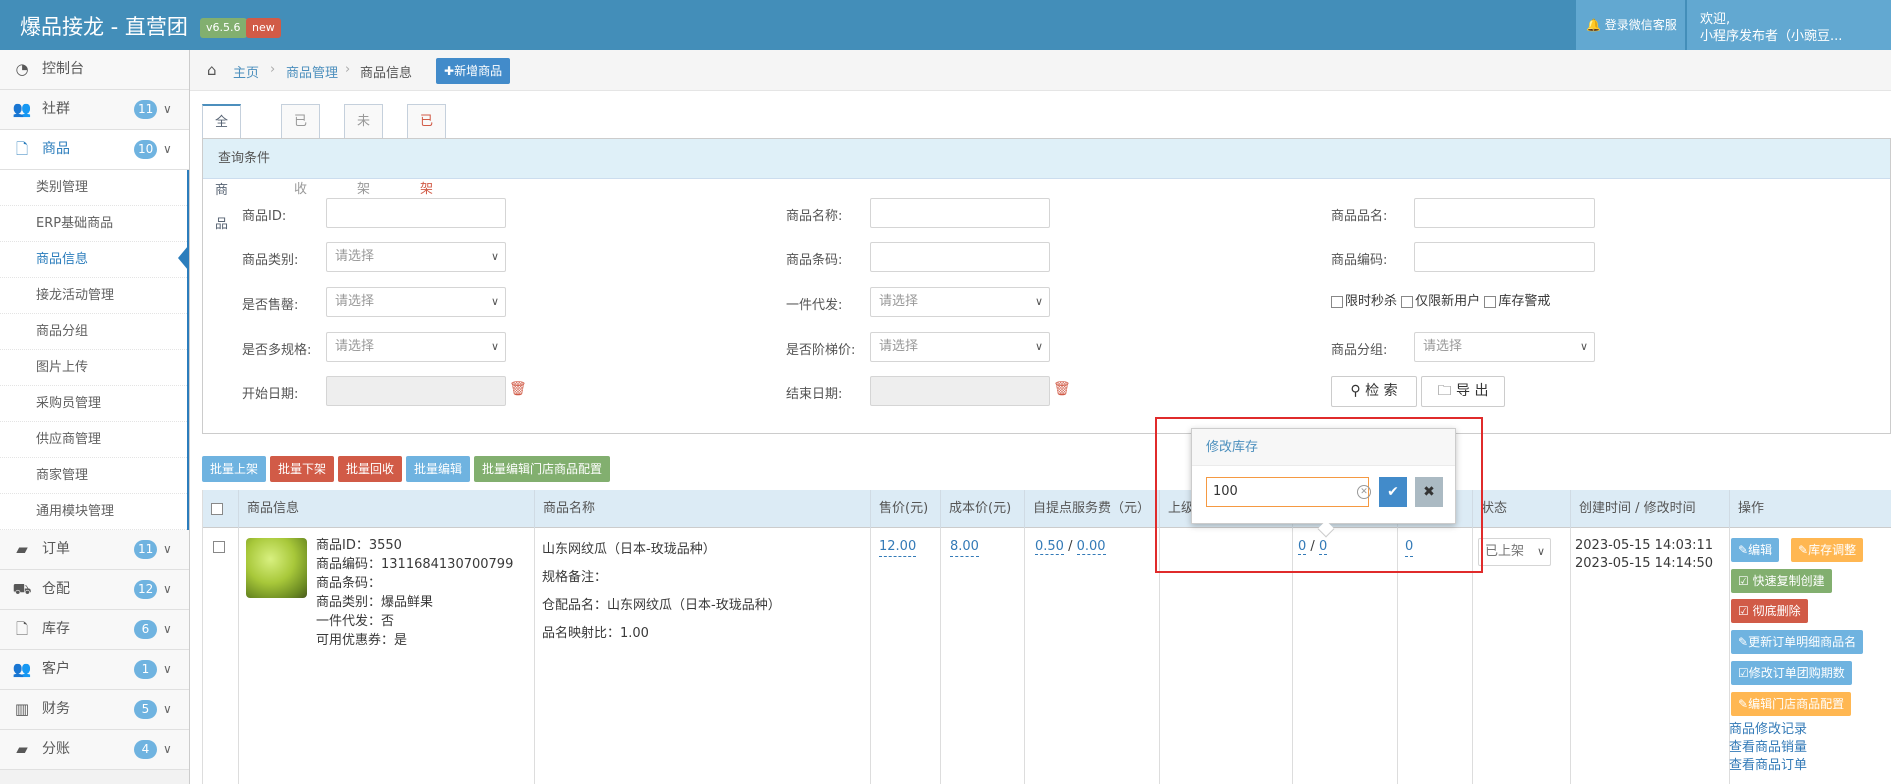  What do you see at coordinates (1791, 673) in the screenshot?
I see `update-period-button: ☑修改订单团购期数` at bounding box center [1791, 673].